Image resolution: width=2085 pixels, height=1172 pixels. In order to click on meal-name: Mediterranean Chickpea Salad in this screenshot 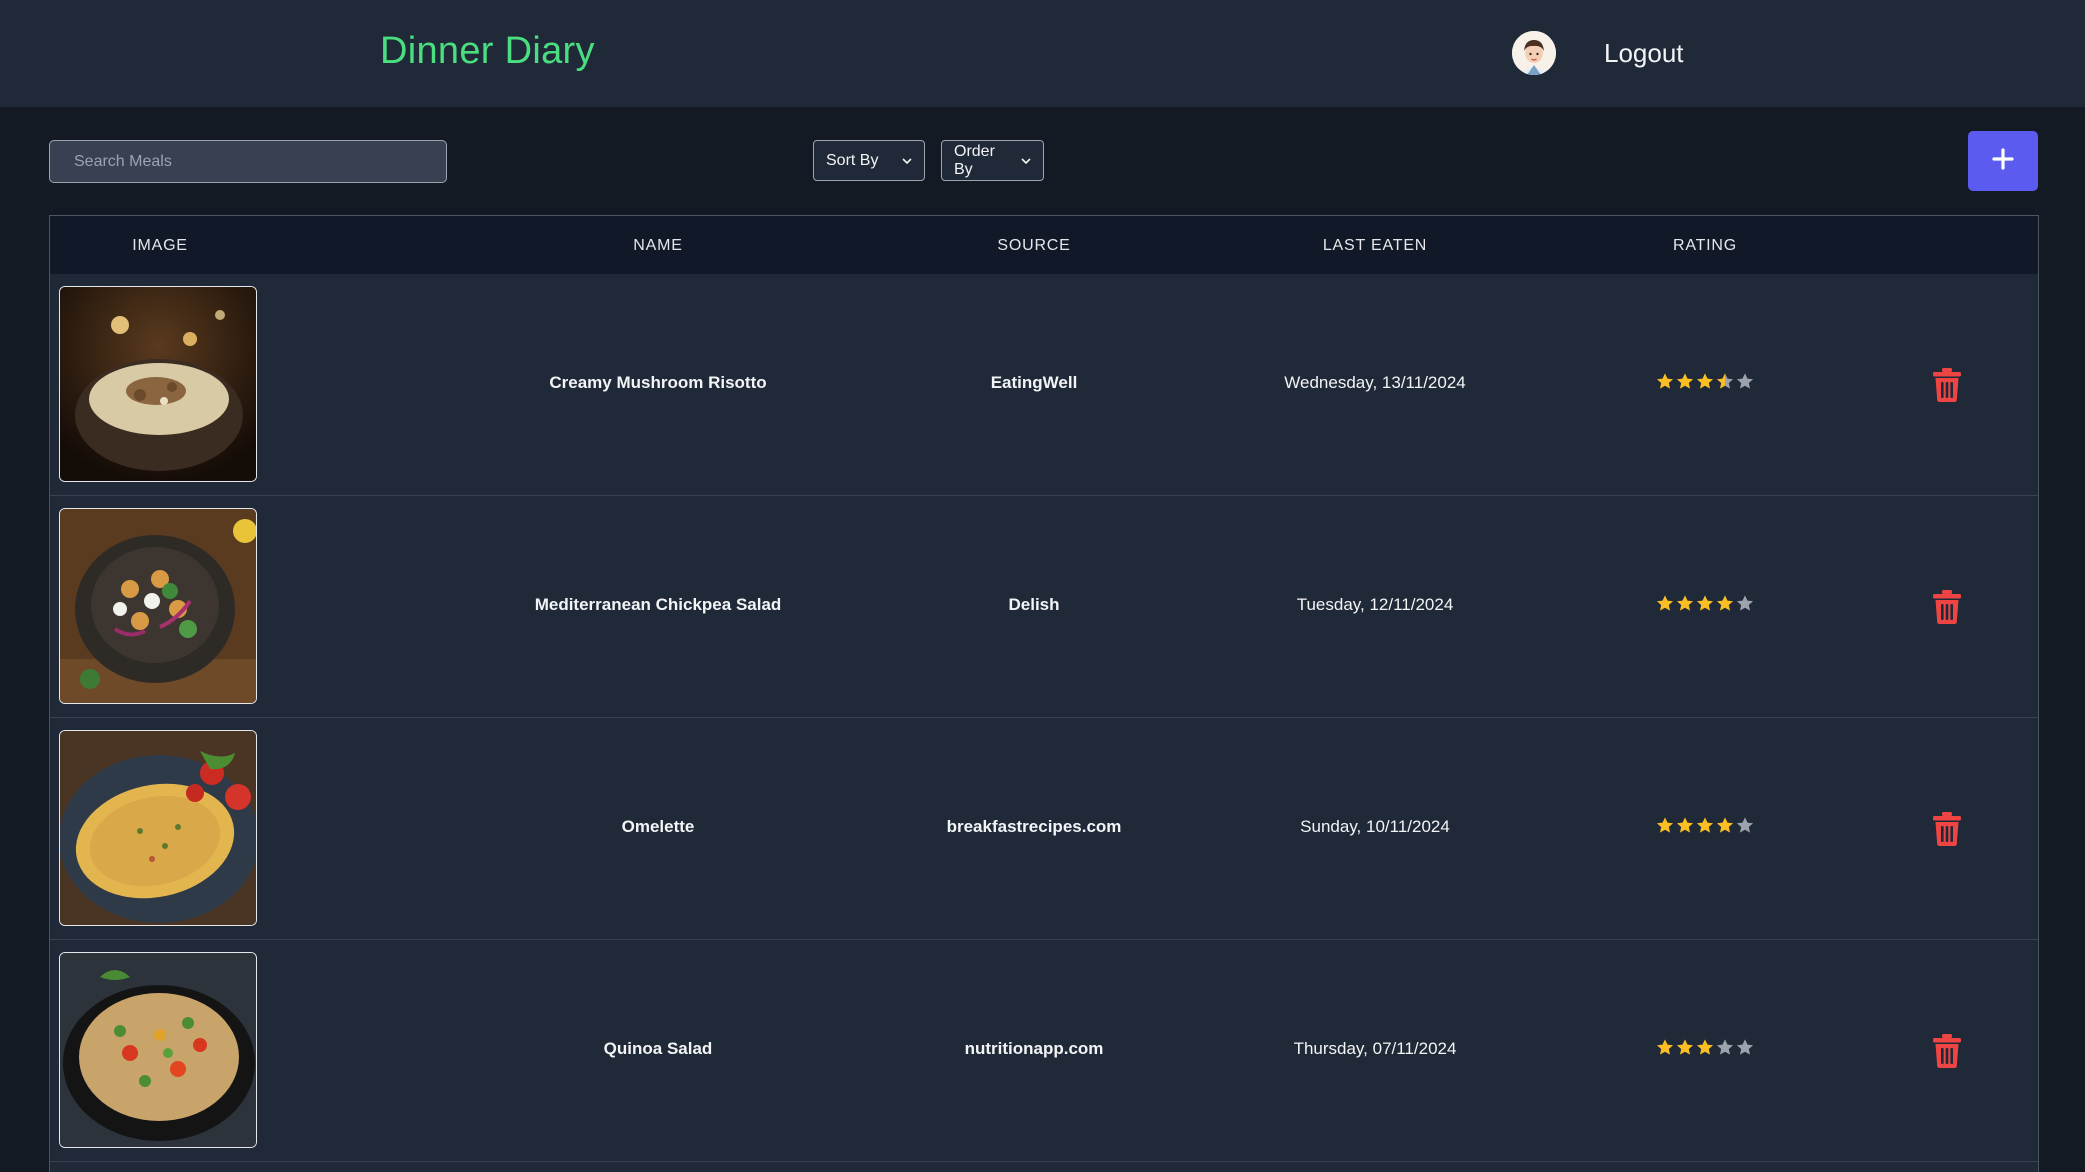, I will do `click(658, 604)`.